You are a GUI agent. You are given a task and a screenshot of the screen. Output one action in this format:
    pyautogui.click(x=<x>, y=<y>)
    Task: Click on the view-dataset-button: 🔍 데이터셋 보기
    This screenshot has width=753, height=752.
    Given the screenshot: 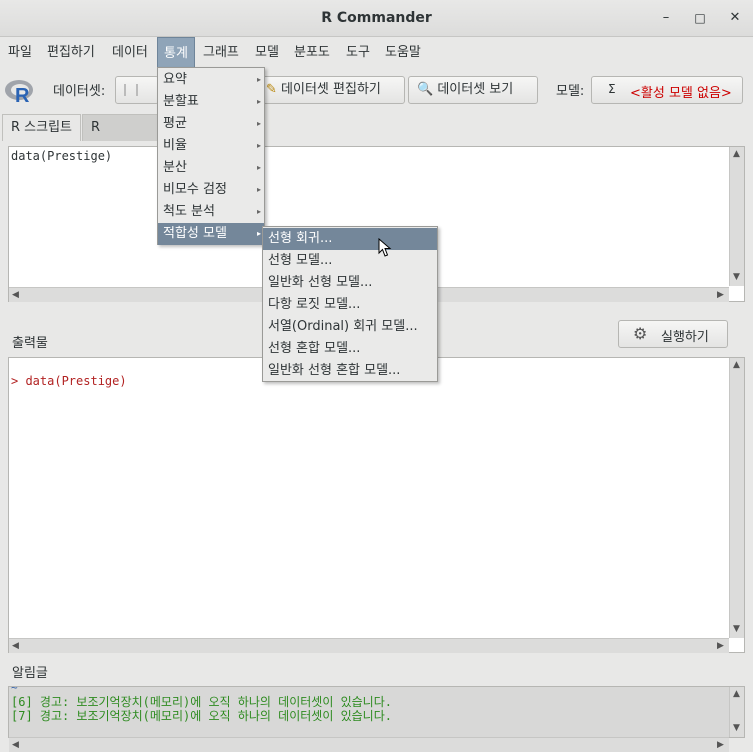 What is the action you would take?
    pyautogui.click(x=473, y=90)
    